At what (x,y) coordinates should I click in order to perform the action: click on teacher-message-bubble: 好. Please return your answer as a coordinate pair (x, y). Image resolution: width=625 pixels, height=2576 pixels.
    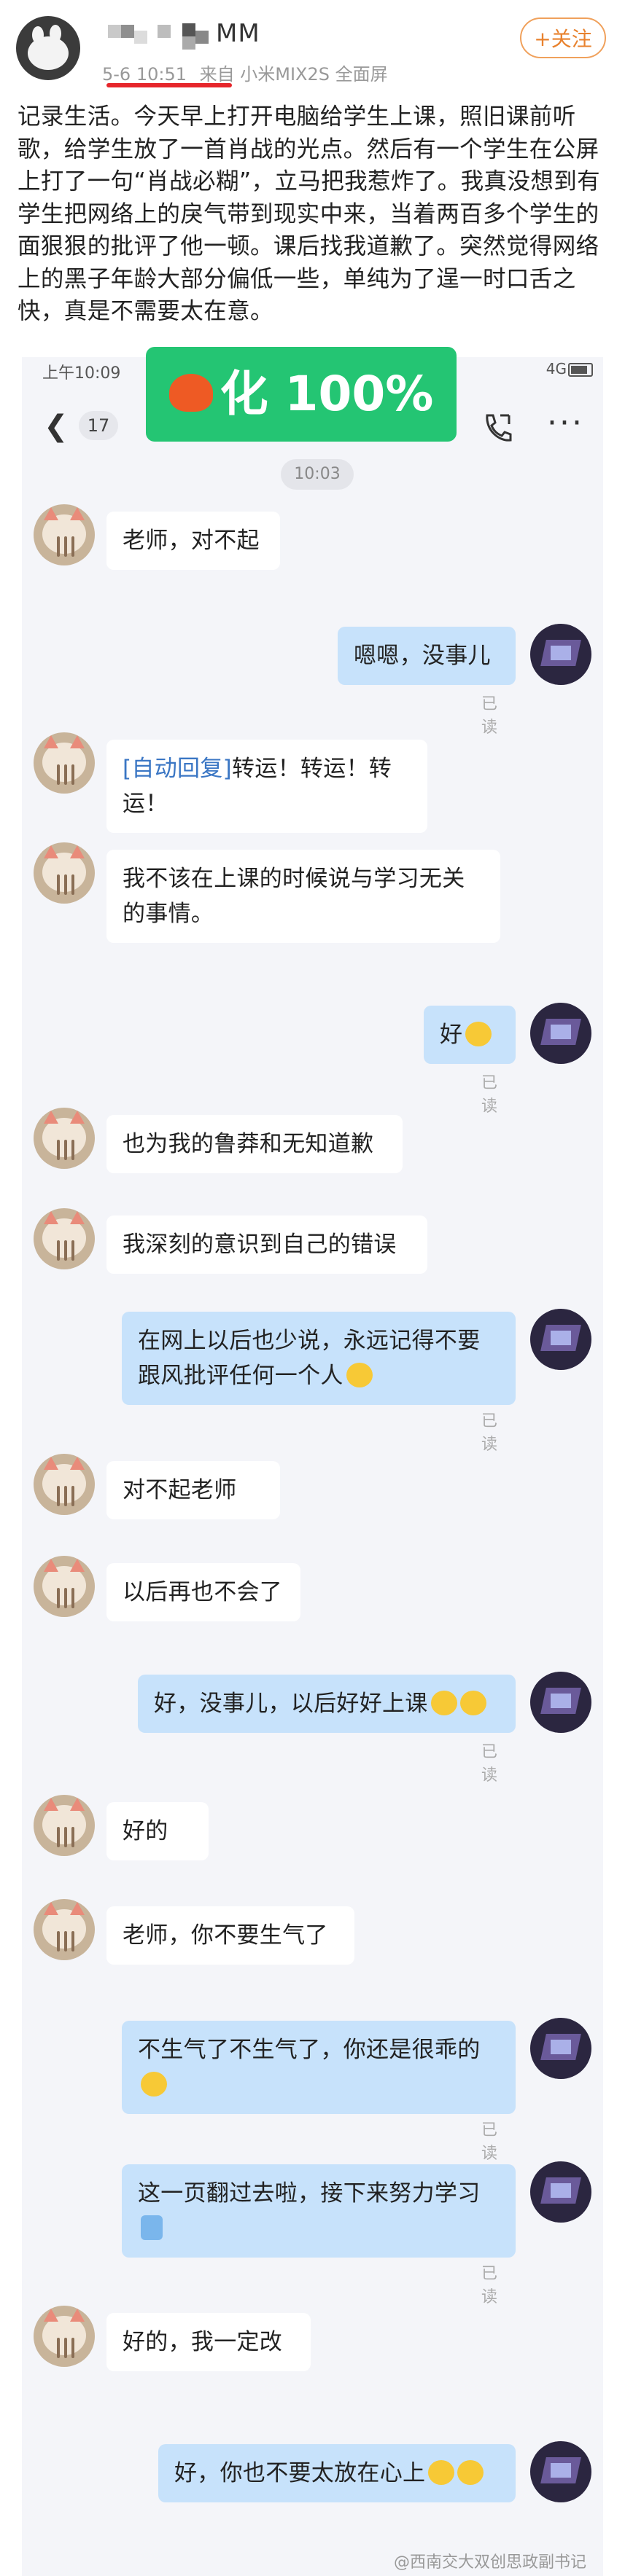
    Looking at the image, I should click on (470, 1035).